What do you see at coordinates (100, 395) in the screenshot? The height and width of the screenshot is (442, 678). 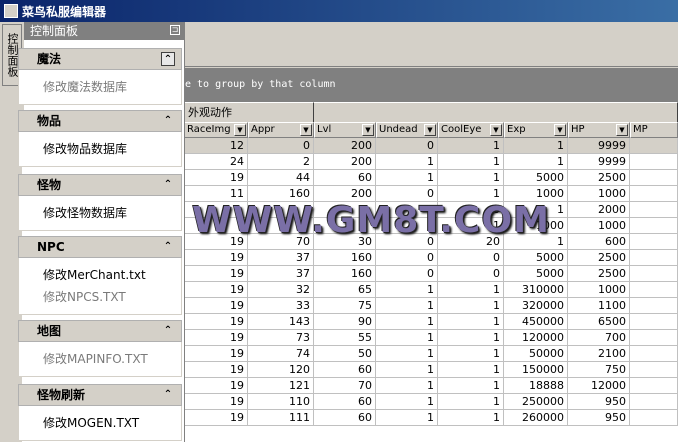 I see `panel-group-header: 怪物刷新 ⌃` at bounding box center [100, 395].